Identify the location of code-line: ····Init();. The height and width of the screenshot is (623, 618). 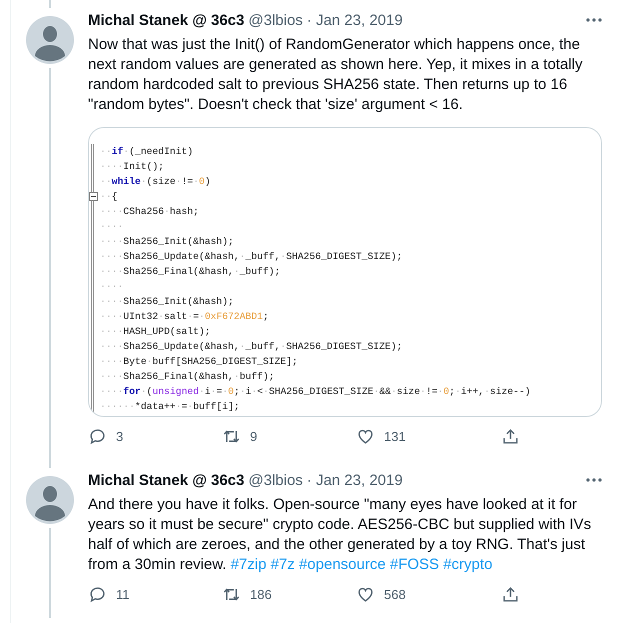
(132, 167).